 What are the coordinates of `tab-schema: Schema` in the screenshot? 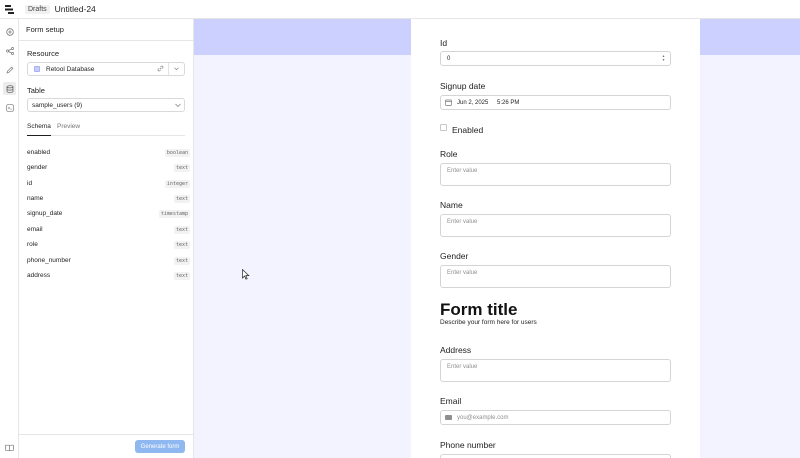 It's located at (39, 129).